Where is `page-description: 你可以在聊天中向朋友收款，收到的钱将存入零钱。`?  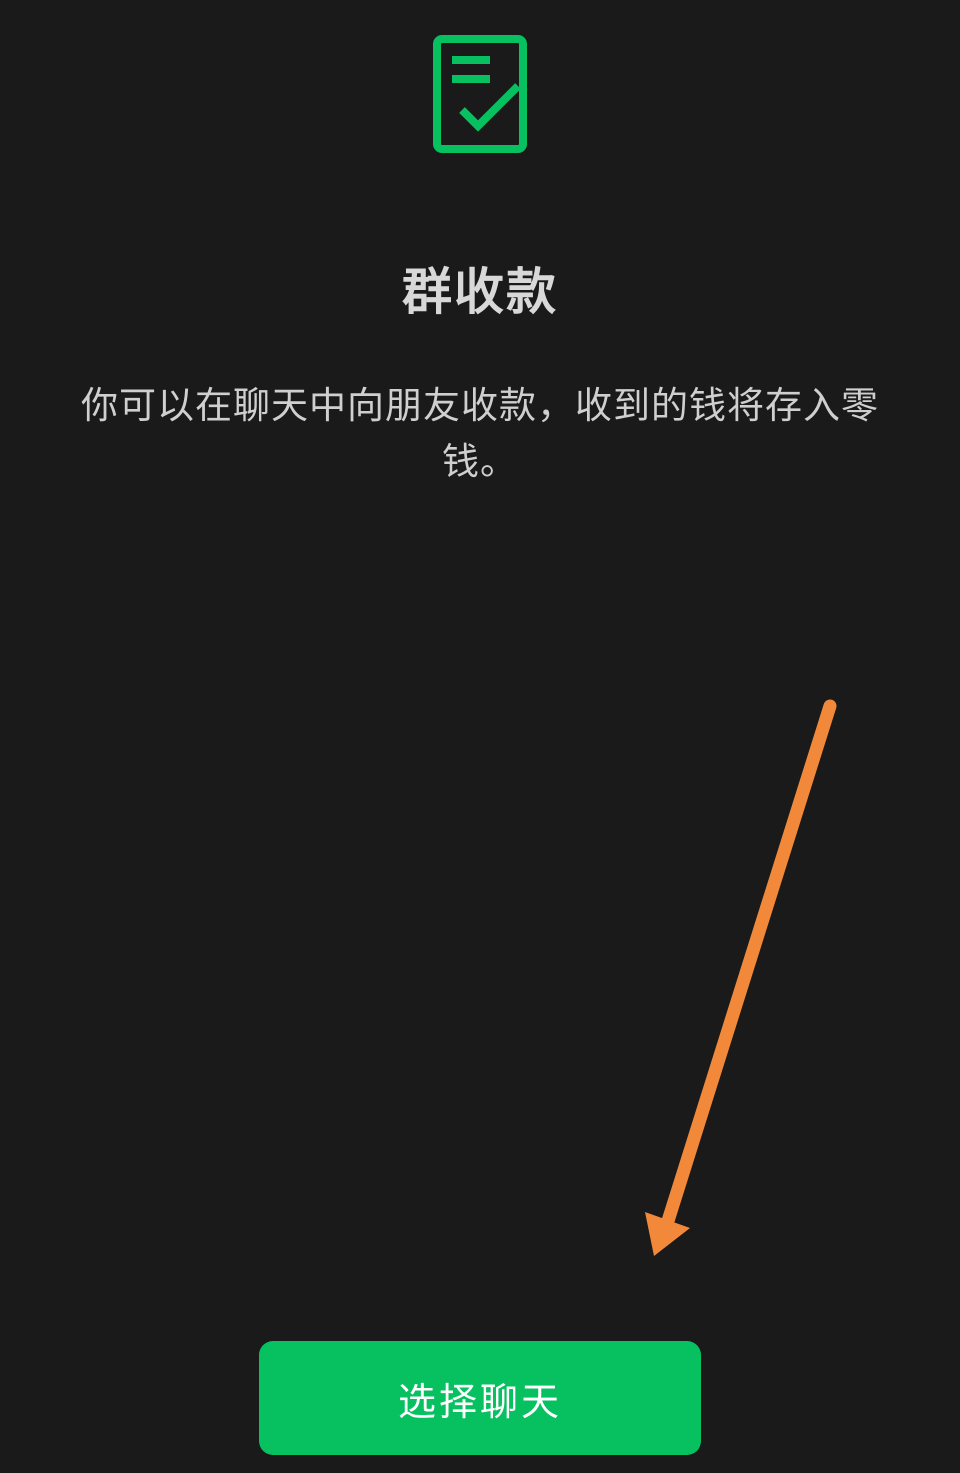
page-description: 你可以在聊天中向朋友收款，收到的钱将存入零钱。 is located at coordinates (480, 433).